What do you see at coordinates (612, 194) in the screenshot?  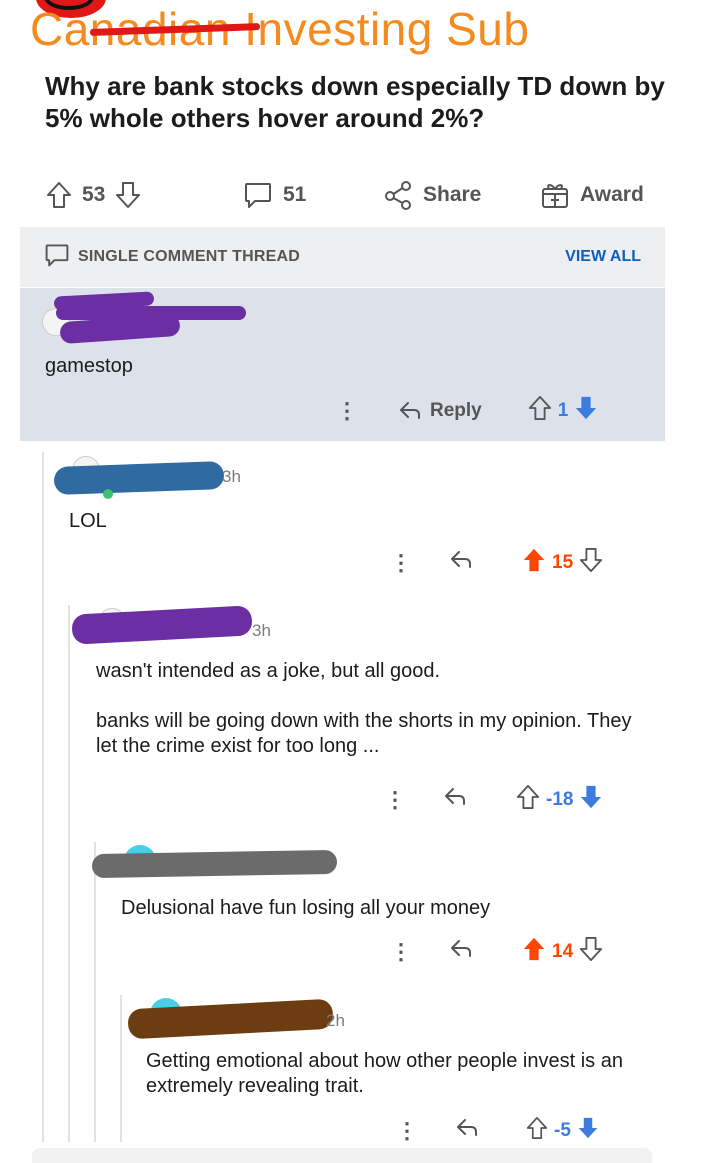 I see `award-label: Award` at bounding box center [612, 194].